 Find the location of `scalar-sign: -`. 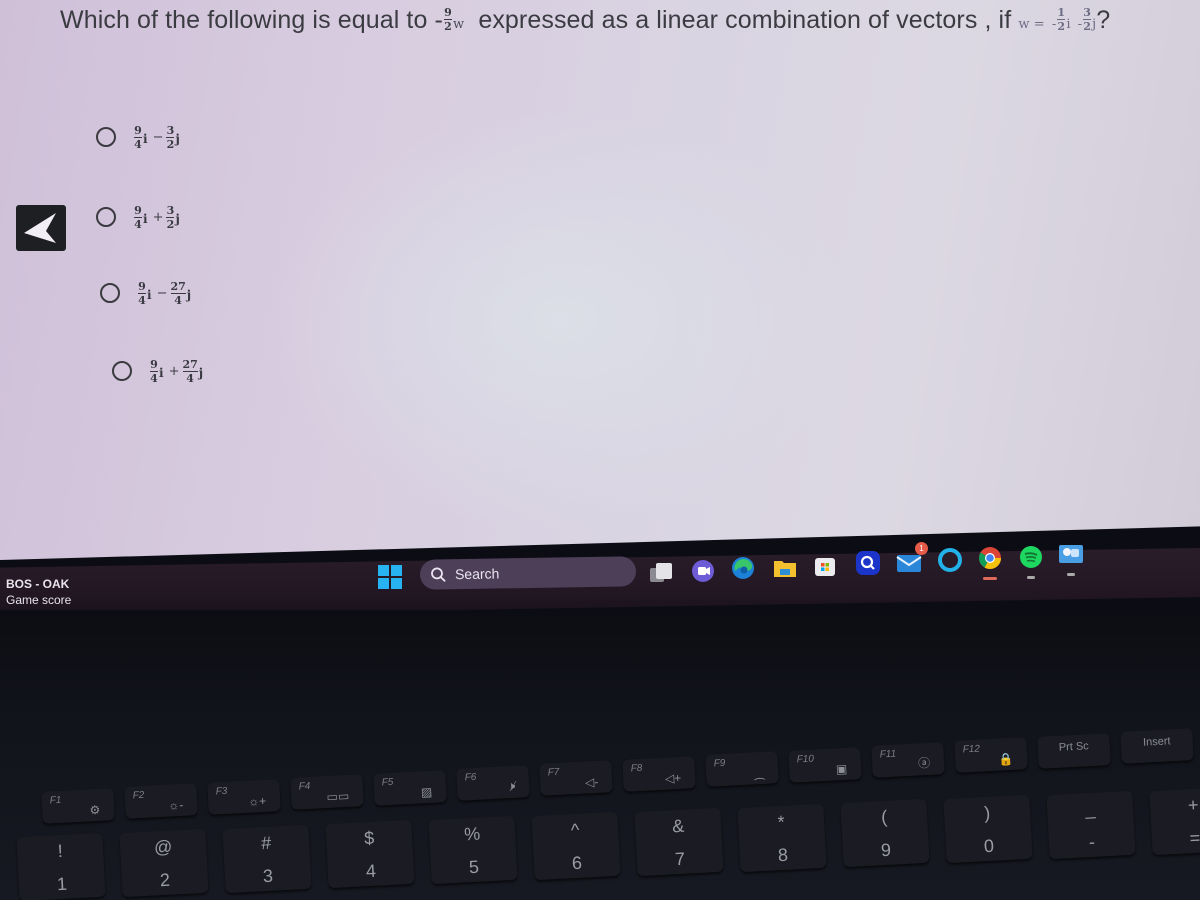

scalar-sign: - is located at coordinates (438, 20).